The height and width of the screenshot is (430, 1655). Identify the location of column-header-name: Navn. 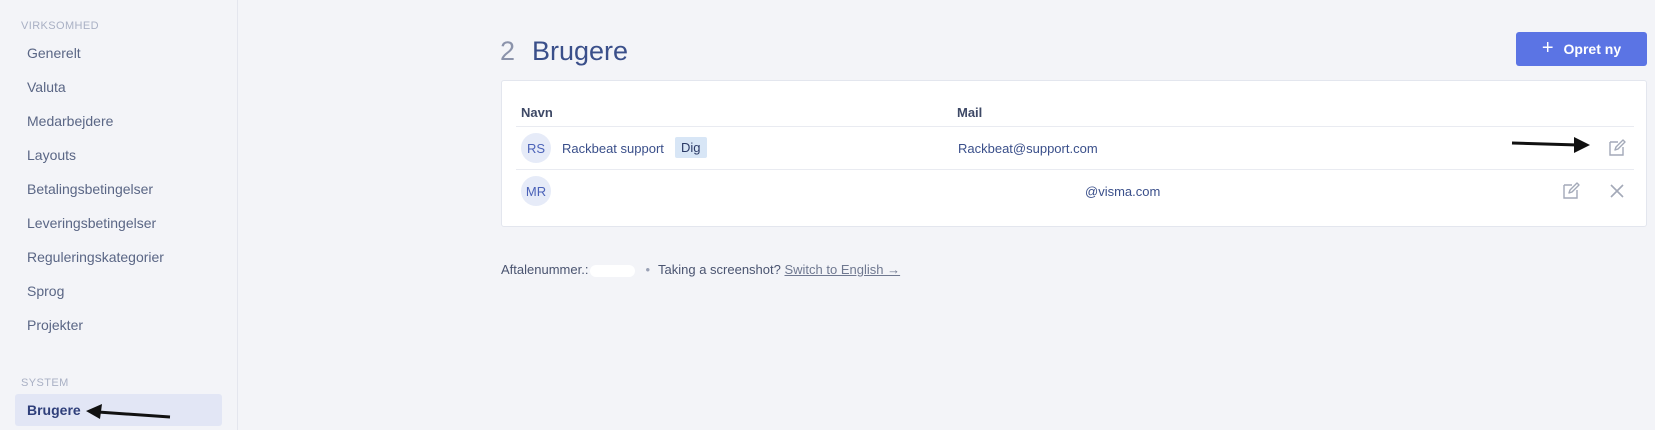
(537, 112).